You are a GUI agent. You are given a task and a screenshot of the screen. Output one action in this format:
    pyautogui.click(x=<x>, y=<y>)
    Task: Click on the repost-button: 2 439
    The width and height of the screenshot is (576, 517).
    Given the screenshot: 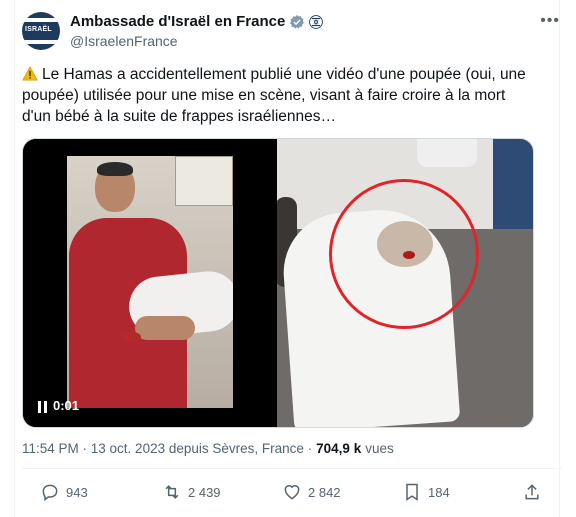 What is the action you would take?
    pyautogui.click(x=191, y=492)
    